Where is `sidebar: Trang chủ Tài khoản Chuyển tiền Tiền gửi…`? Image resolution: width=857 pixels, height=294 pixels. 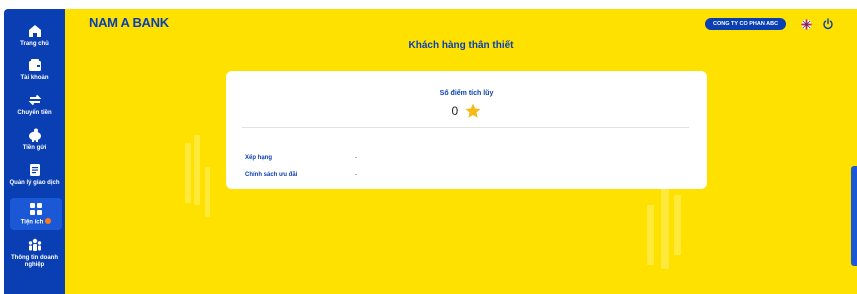
sidebar: Trang chủ Tài khoản Chuyển tiền Tiền gửi… is located at coordinates (34, 151).